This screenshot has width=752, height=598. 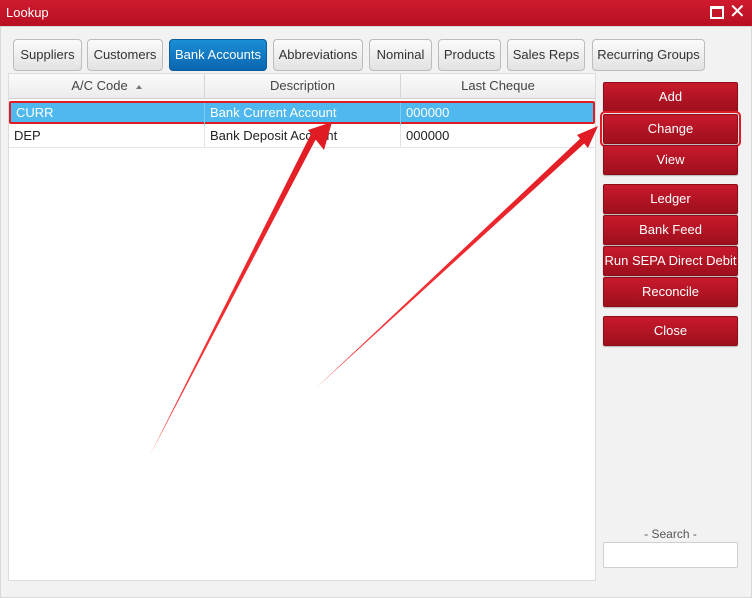 I want to click on cell-ac-code: DEP, so click(x=107, y=136).